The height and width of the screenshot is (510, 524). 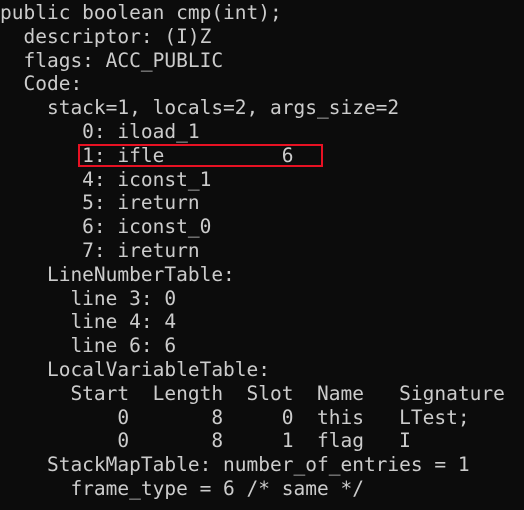 I want to click on line-number-table-header: LineNumberTable:, so click(x=117, y=274).